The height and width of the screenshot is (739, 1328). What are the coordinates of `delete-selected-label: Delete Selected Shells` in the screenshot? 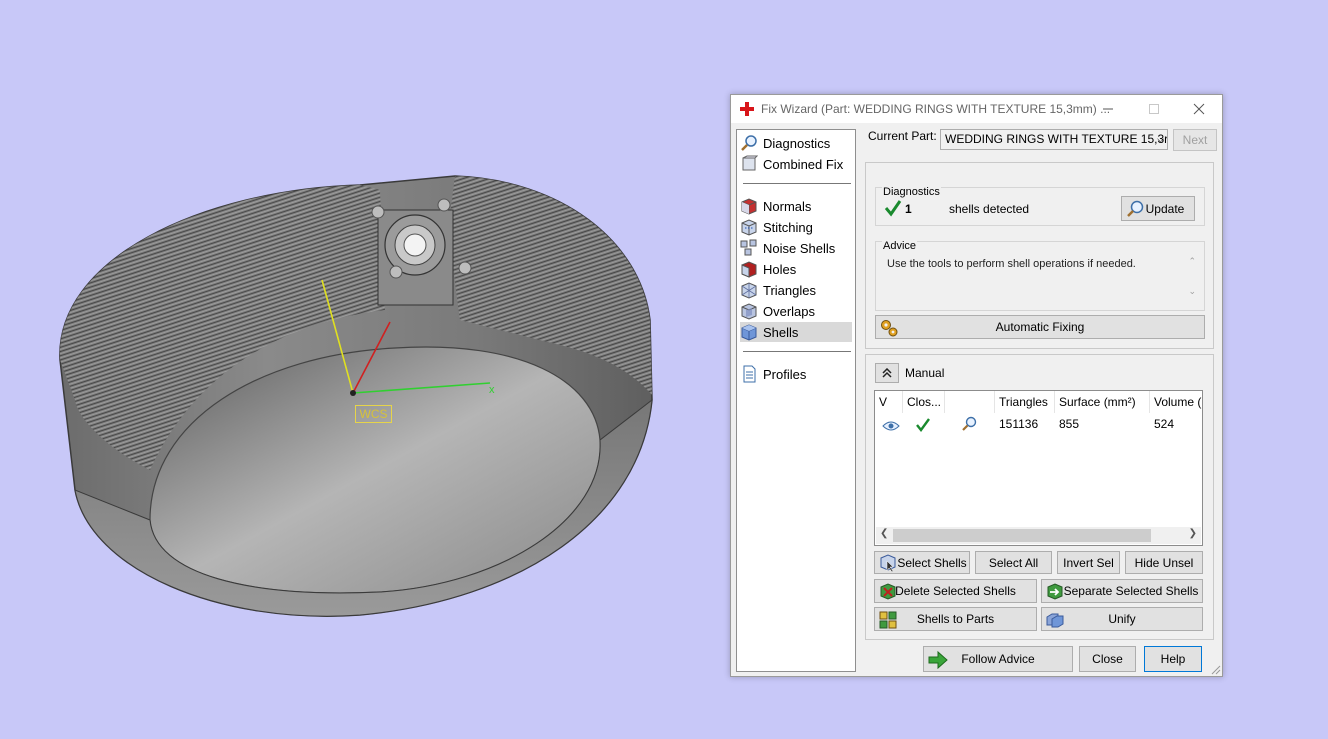 It's located at (955, 591).